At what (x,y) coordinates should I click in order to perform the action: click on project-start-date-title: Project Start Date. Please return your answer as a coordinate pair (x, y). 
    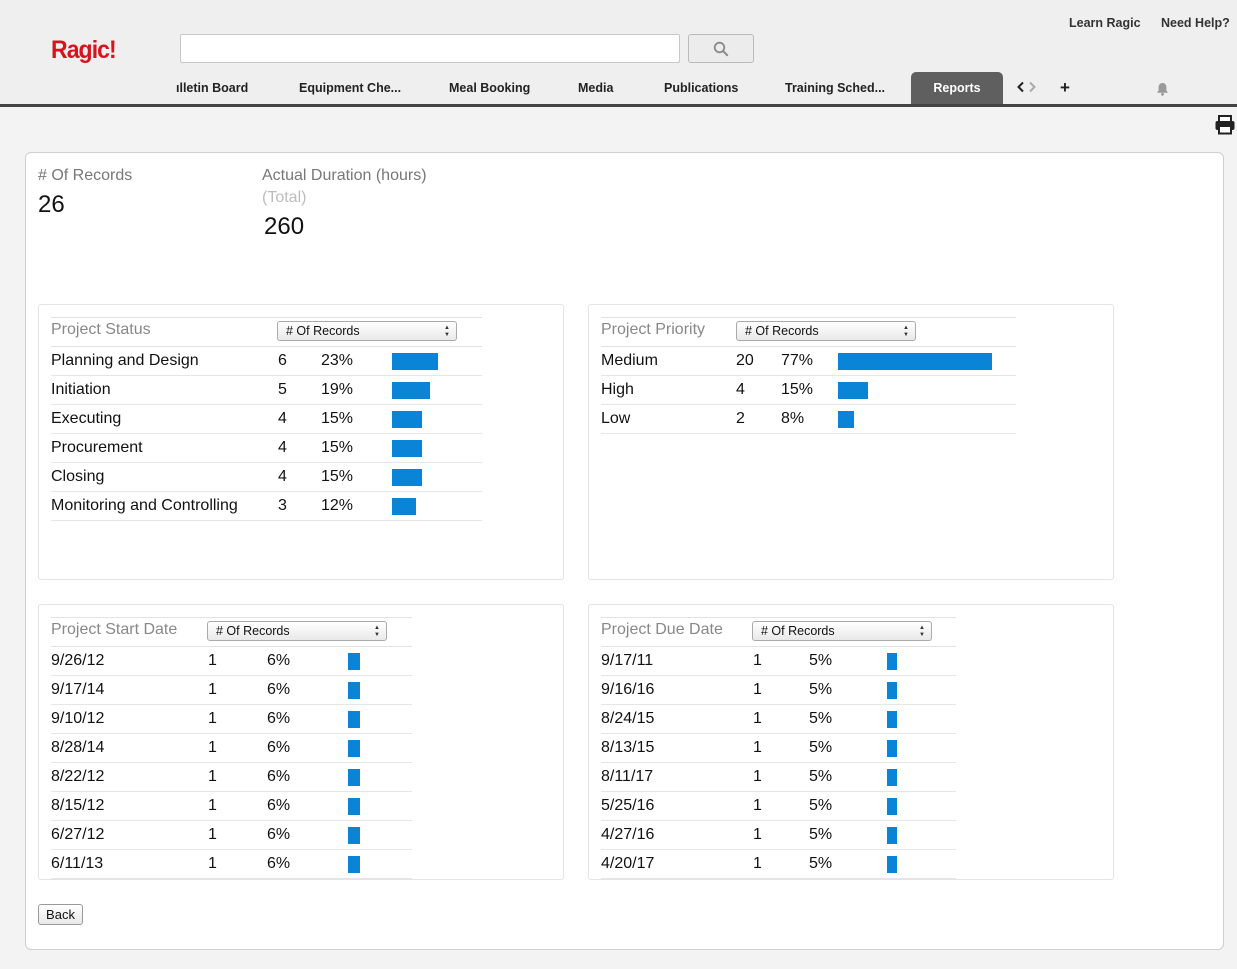
    Looking at the image, I should click on (114, 629).